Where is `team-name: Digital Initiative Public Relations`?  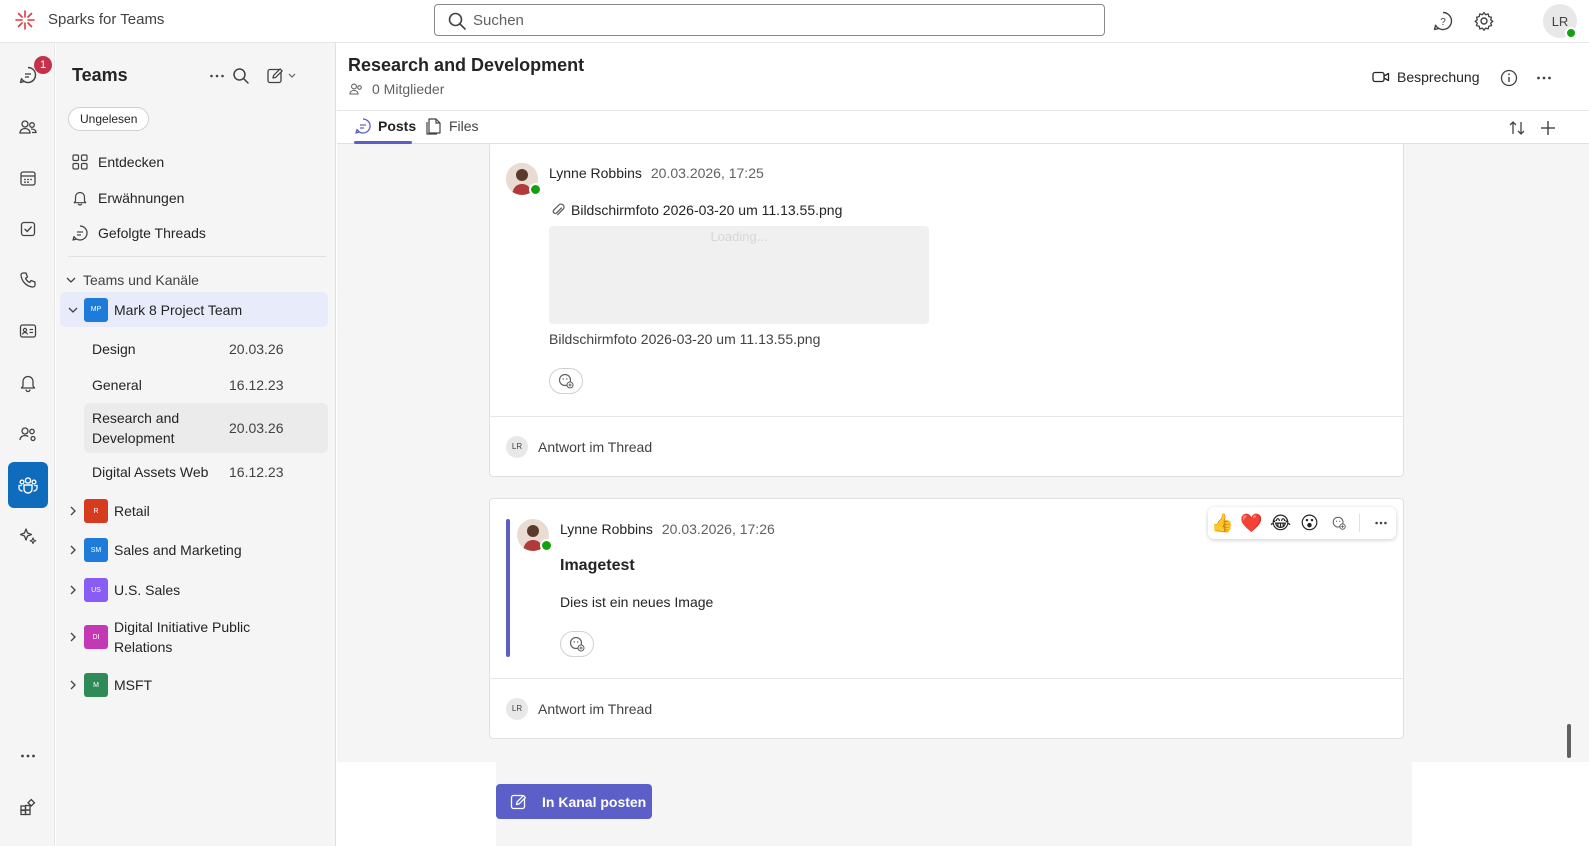 team-name: Digital Initiative Public Relations is located at coordinates (182, 637).